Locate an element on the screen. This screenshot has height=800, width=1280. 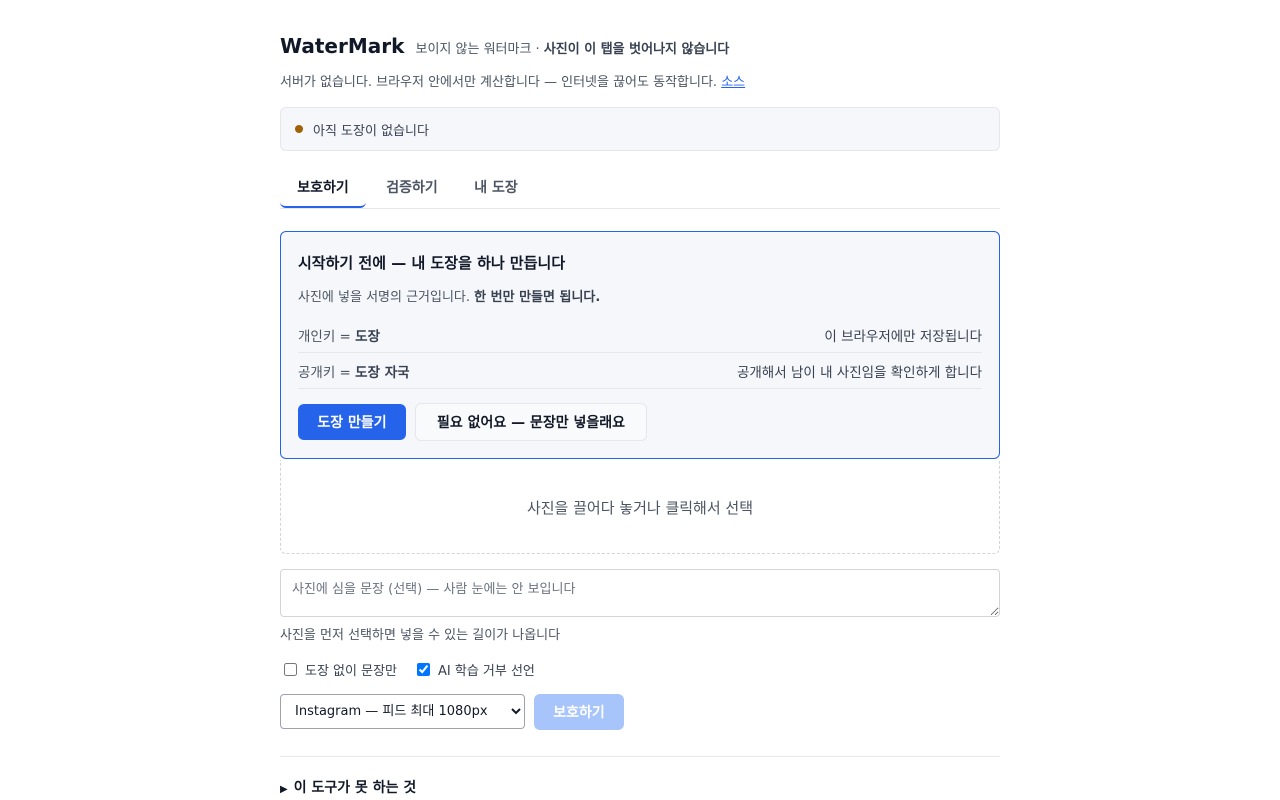
text-only-option: 도장 없이 문장만 is located at coordinates (340, 669).